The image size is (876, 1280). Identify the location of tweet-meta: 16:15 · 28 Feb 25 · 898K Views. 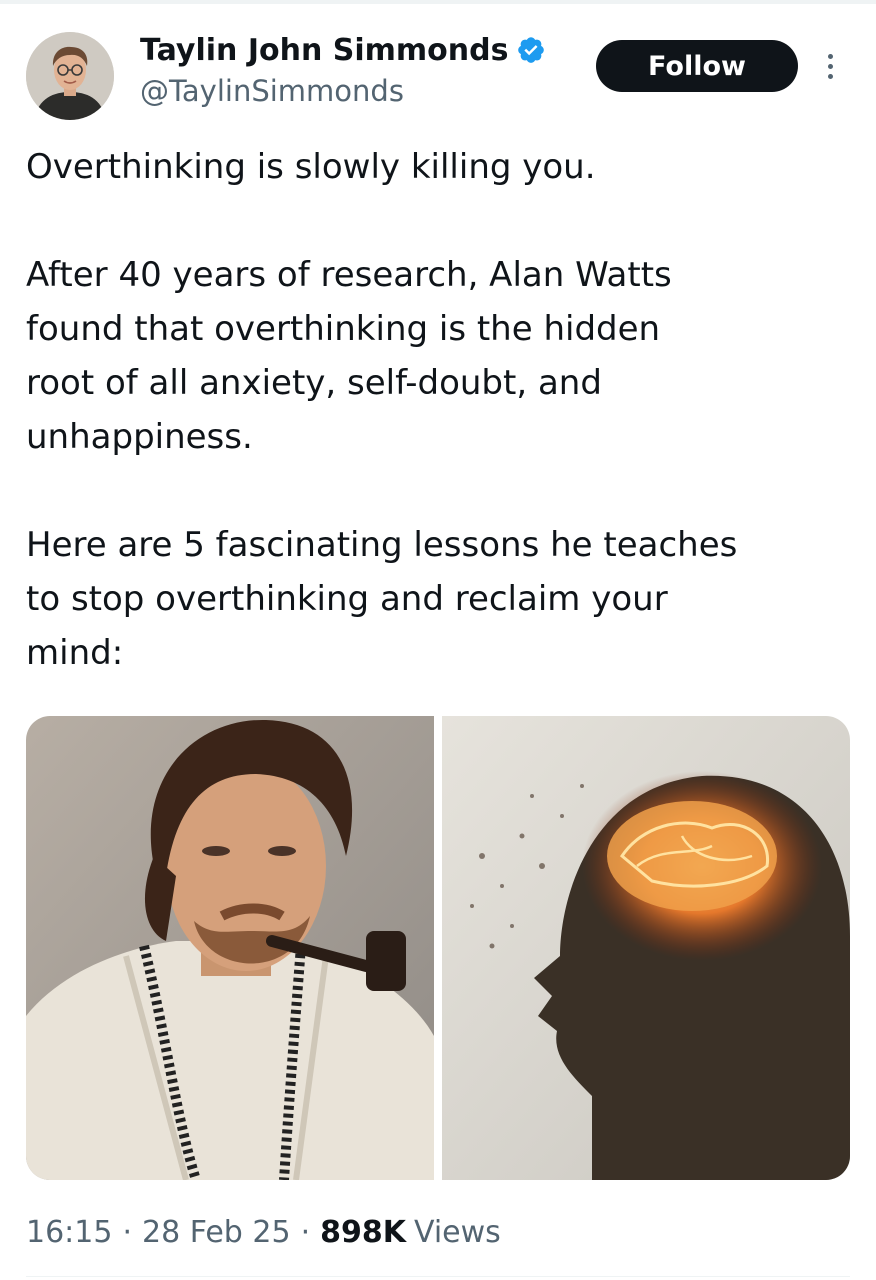
(263, 1232).